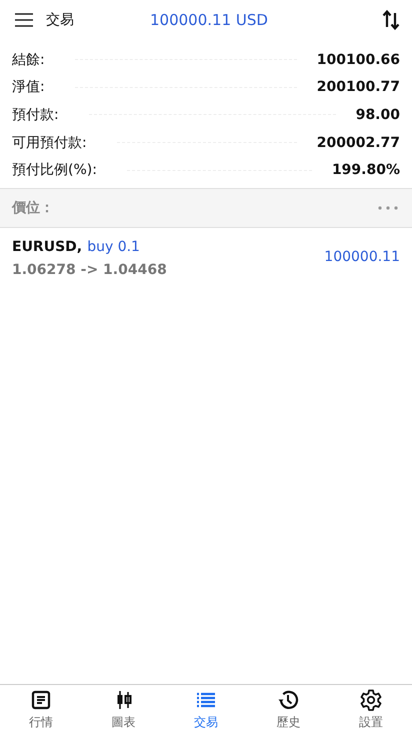 The image size is (412, 735). I want to click on summary-label: 結餘:, so click(28, 59).